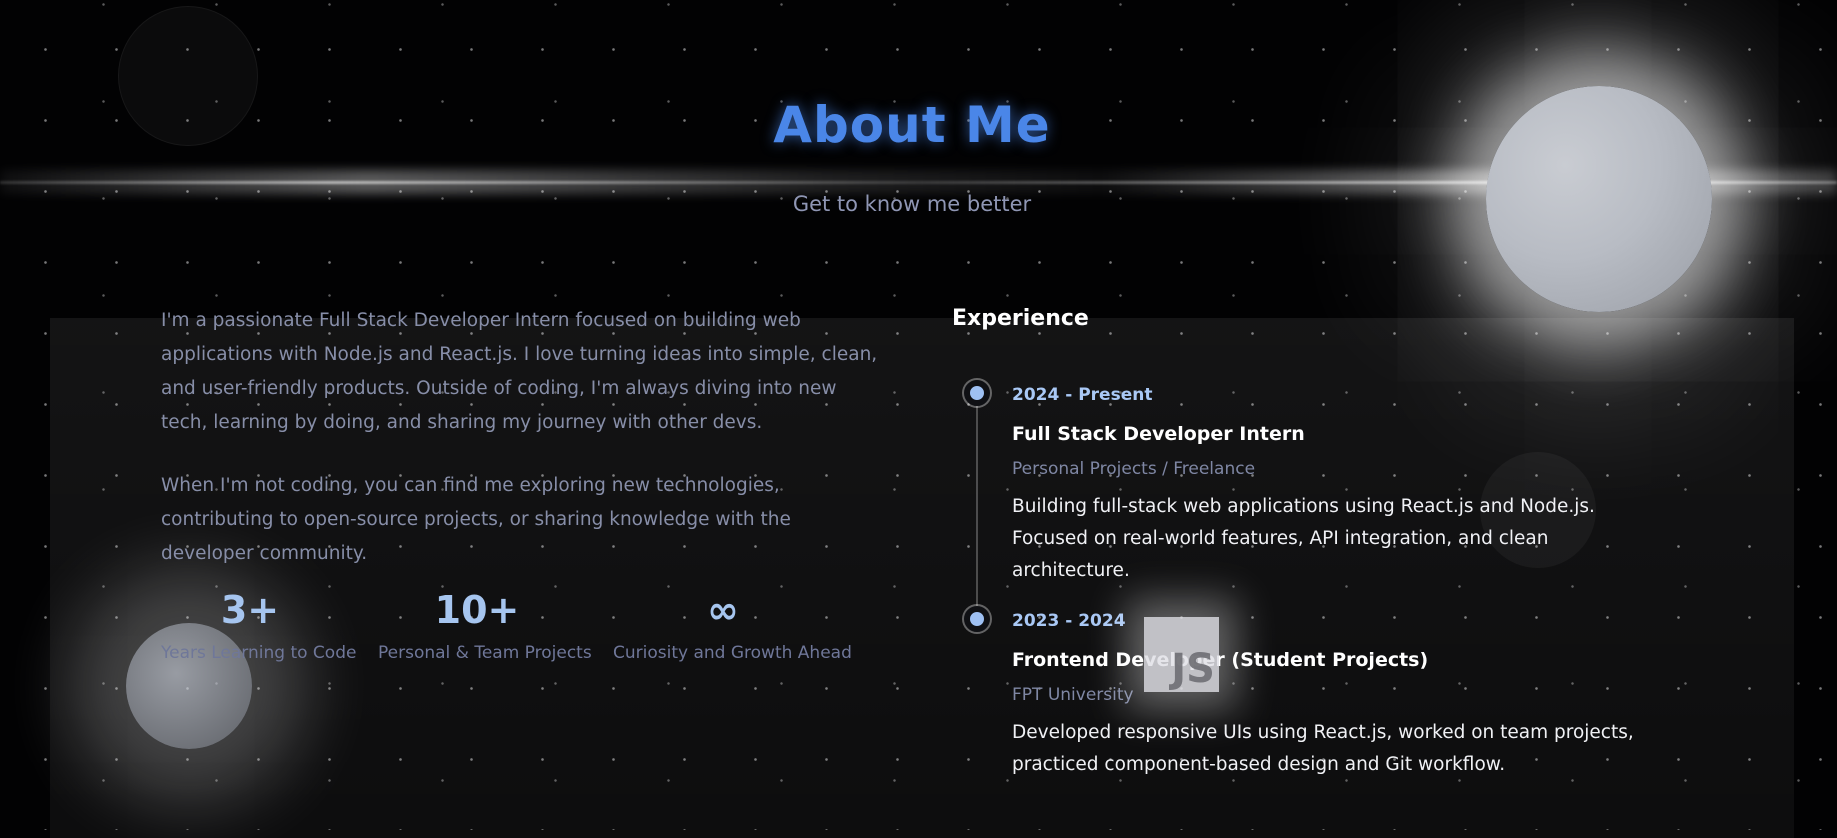  I want to click on experience-org: FPT University, so click(1073, 695).